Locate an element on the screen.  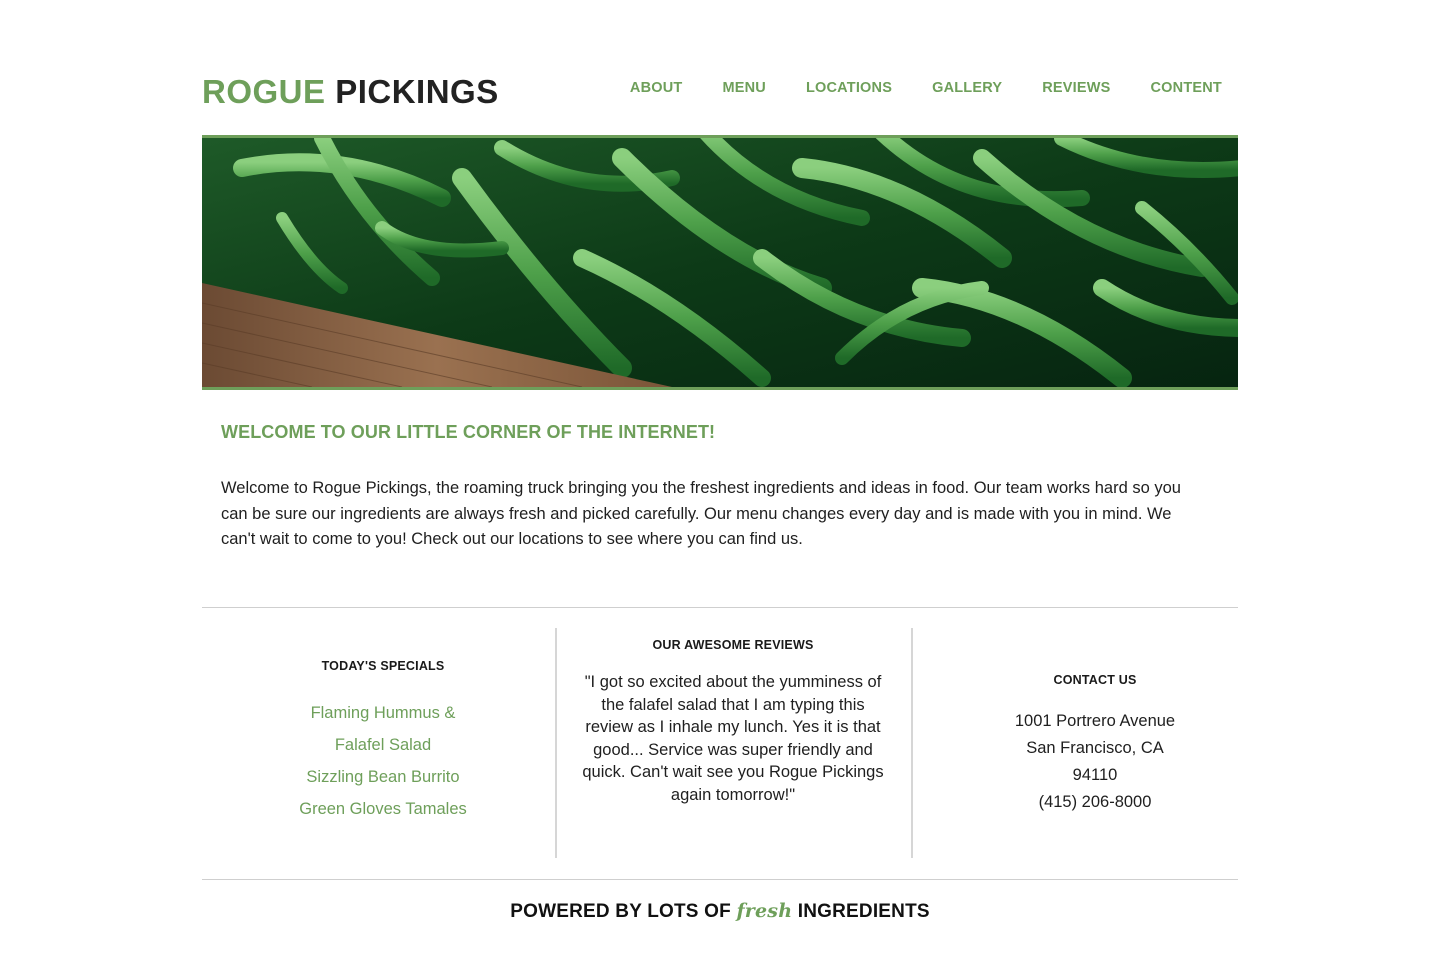
nav-reviews: REVIEWS is located at coordinates (1076, 88).